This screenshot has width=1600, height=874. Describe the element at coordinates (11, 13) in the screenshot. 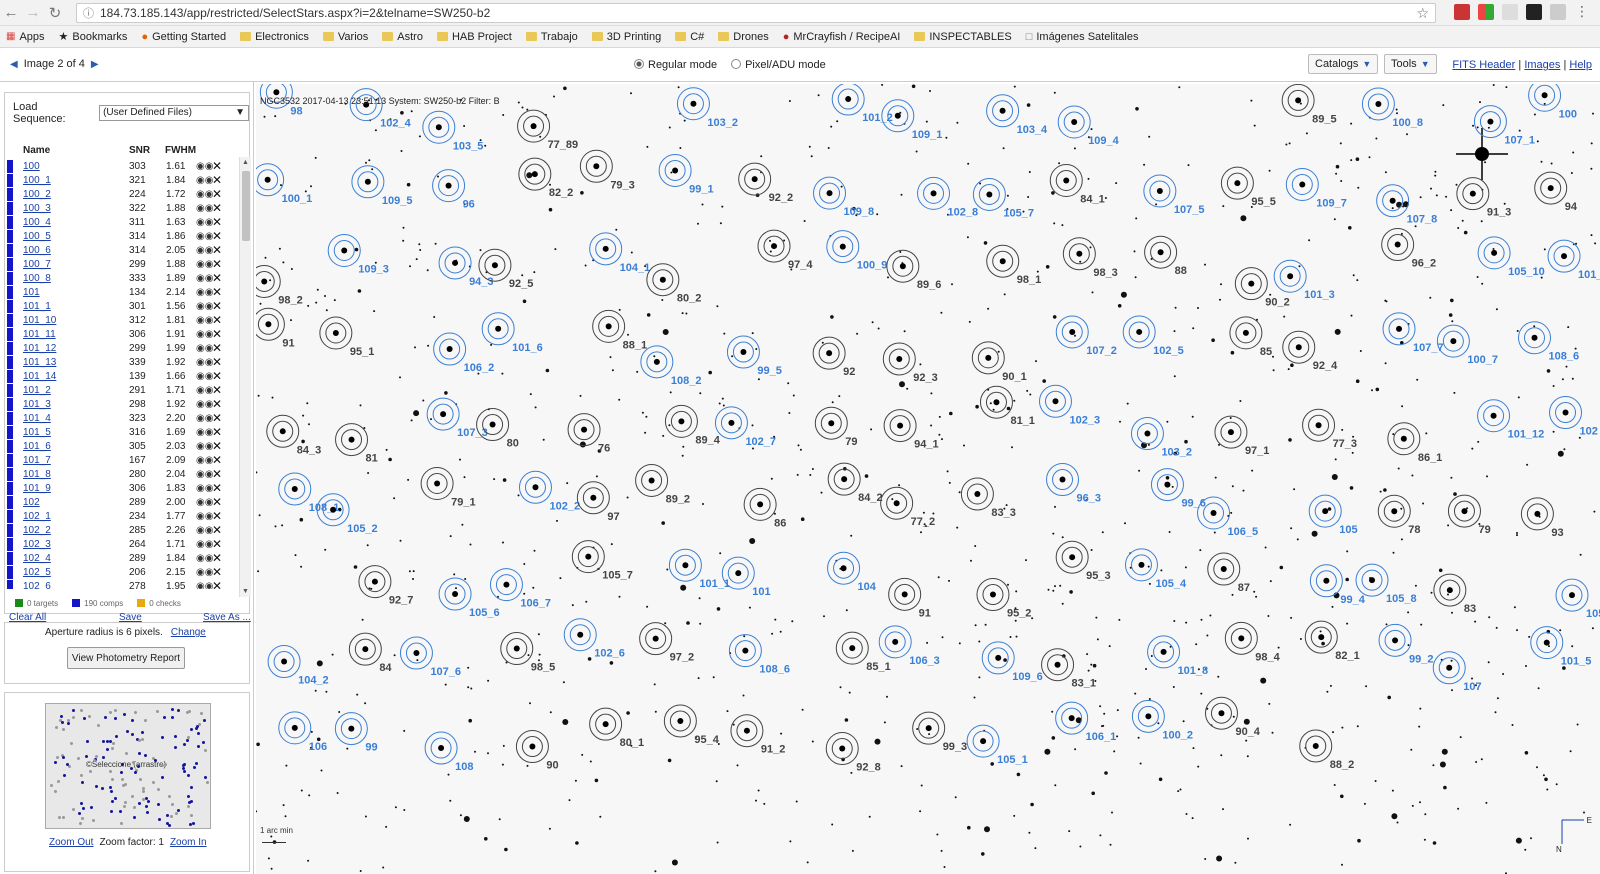

I see `back-icon: ←` at that location.